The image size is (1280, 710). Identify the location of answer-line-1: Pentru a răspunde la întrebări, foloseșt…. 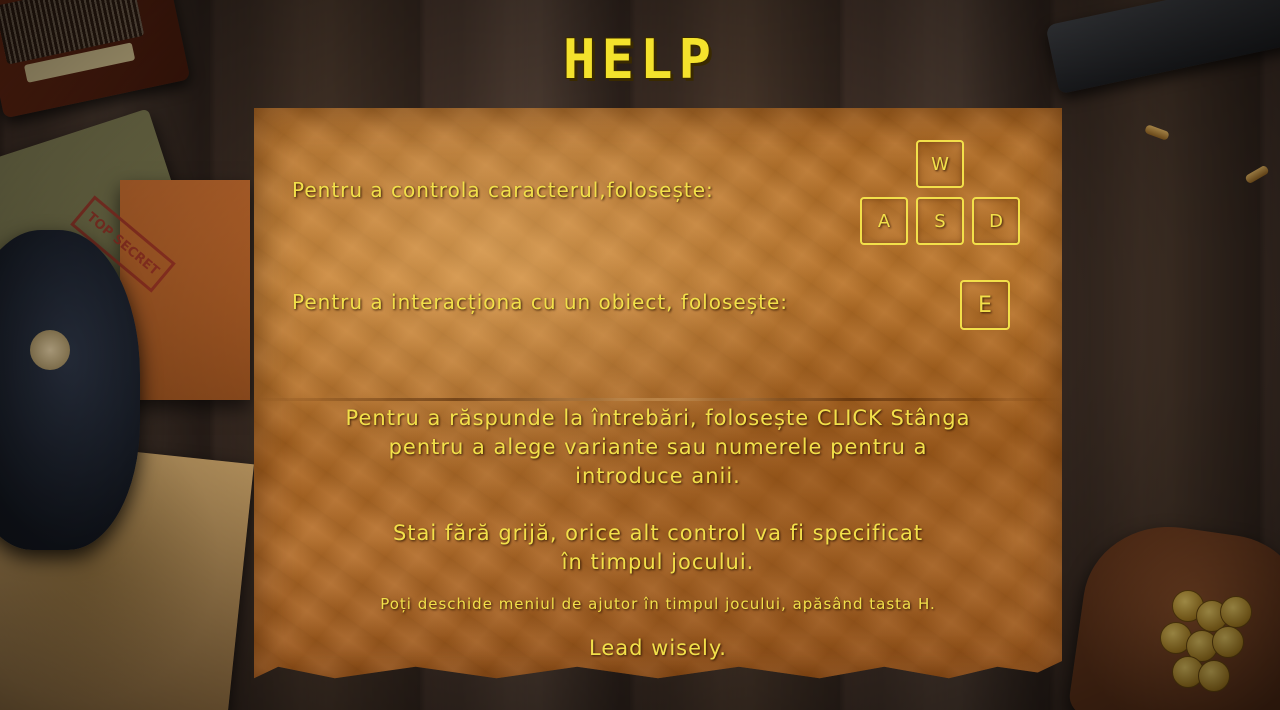
(658, 418).